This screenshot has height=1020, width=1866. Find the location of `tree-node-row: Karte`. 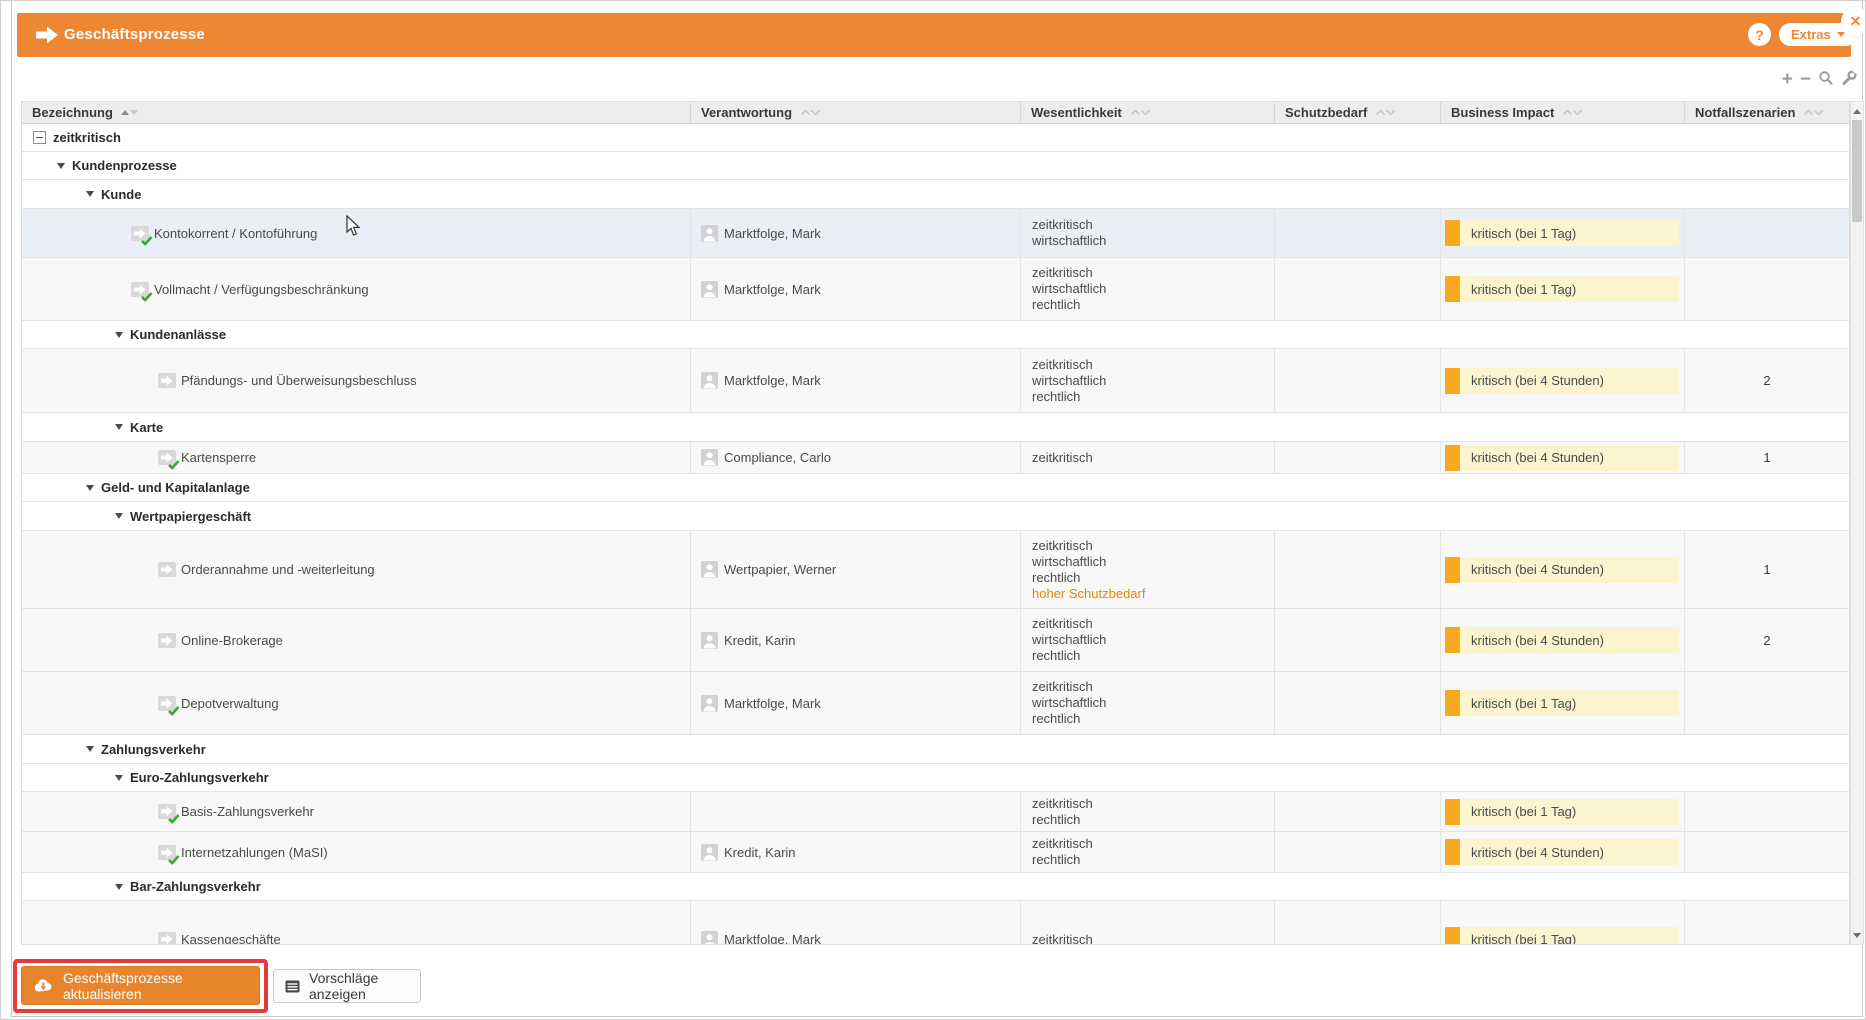

tree-node-row: Karte is located at coordinates (935, 427).